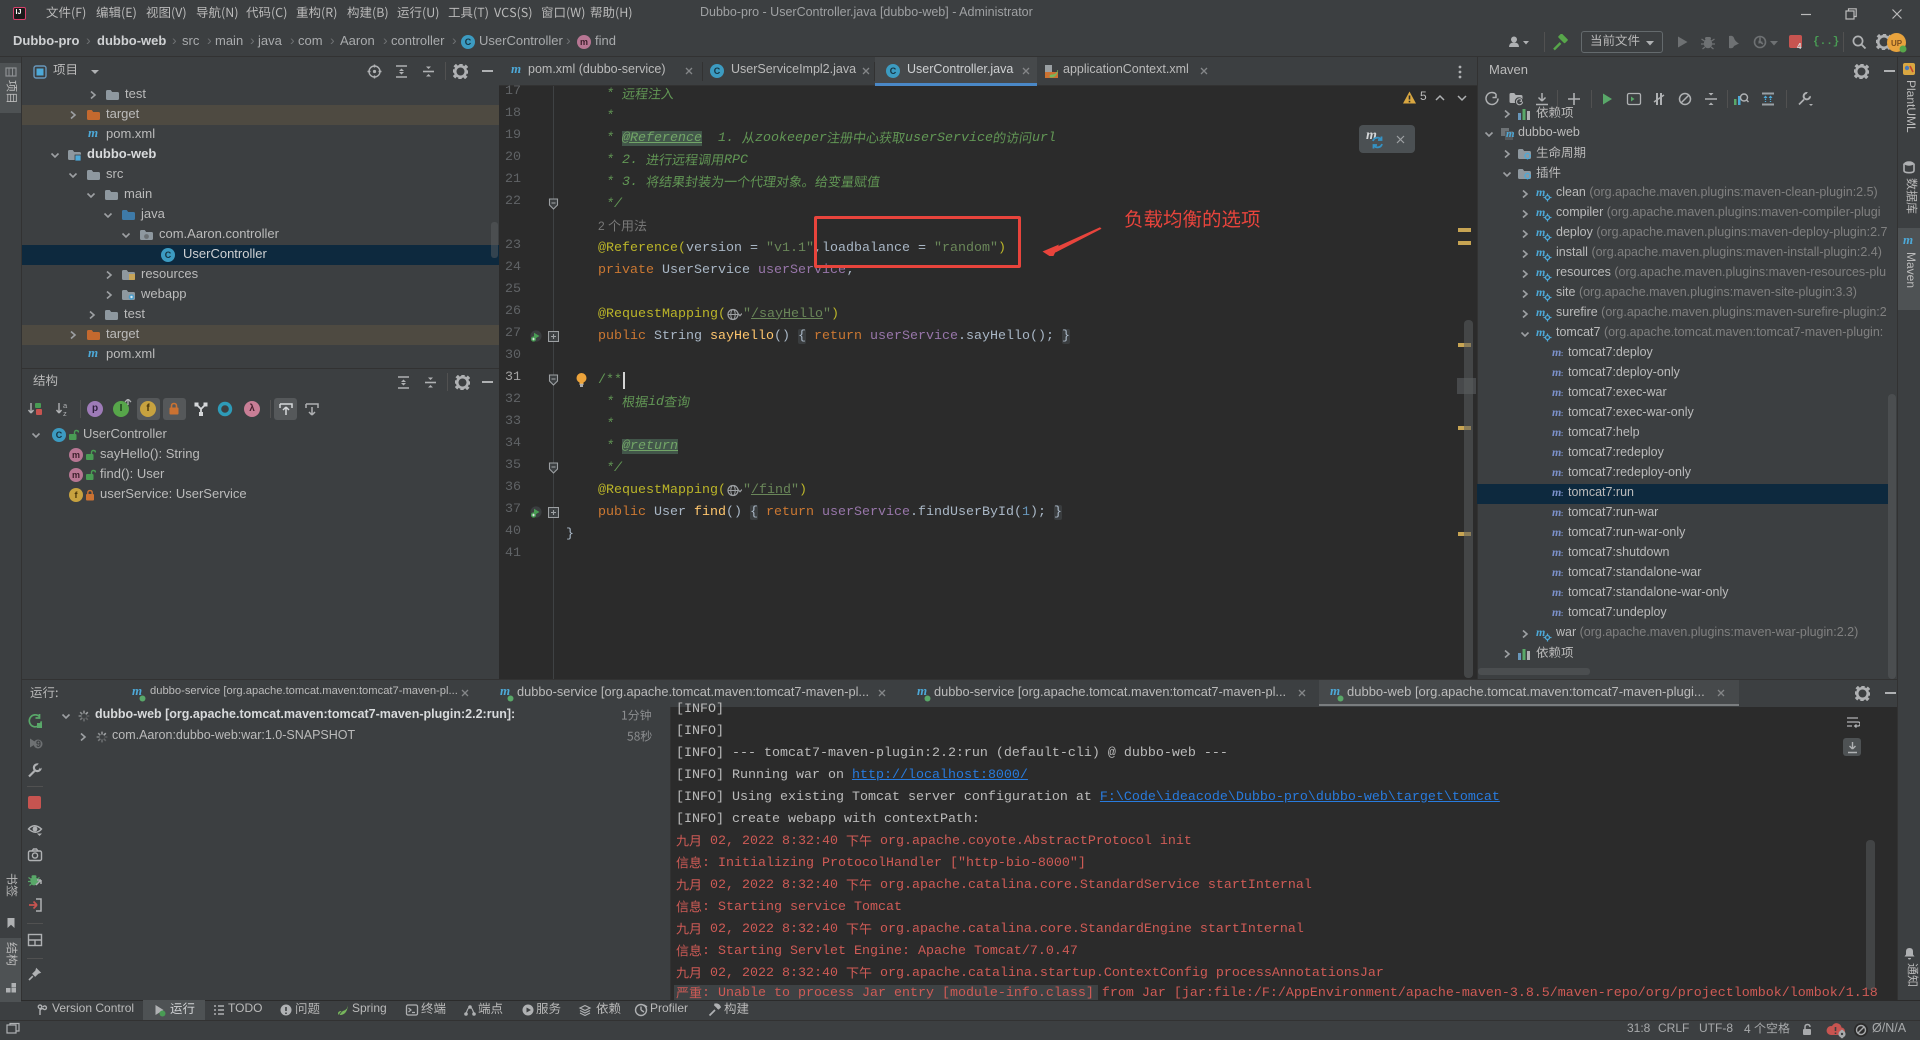 The image size is (1920, 1040). What do you see at coordinates (38, 744) in the screenshot?
I see `svg-text: 9` at bounding box center [38, 744].